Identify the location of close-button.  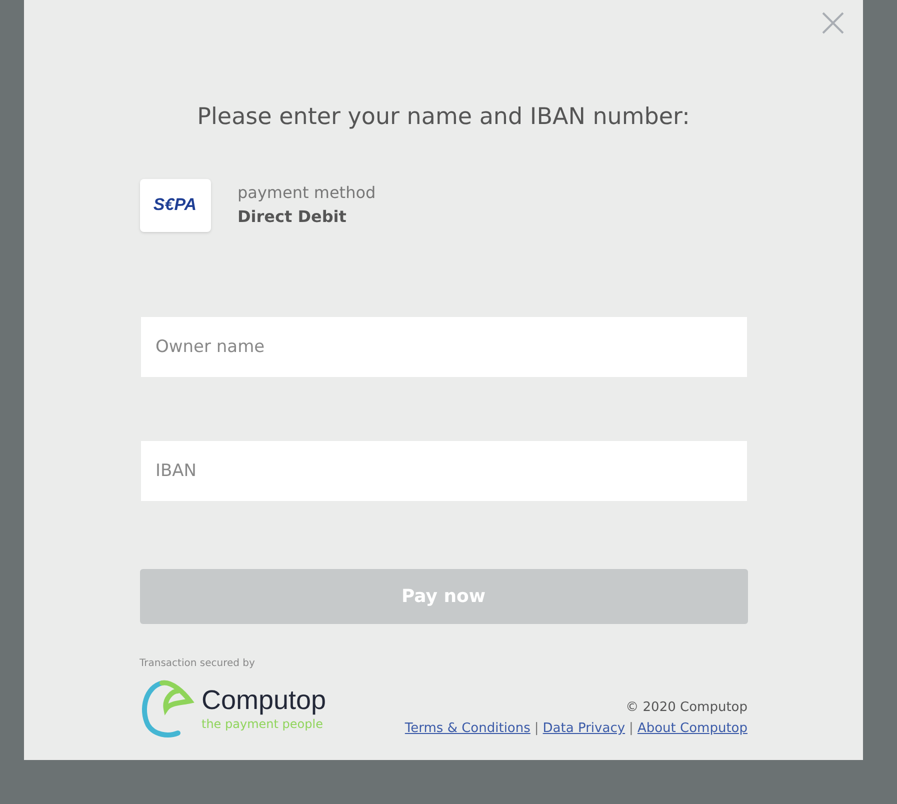
(833, 23).